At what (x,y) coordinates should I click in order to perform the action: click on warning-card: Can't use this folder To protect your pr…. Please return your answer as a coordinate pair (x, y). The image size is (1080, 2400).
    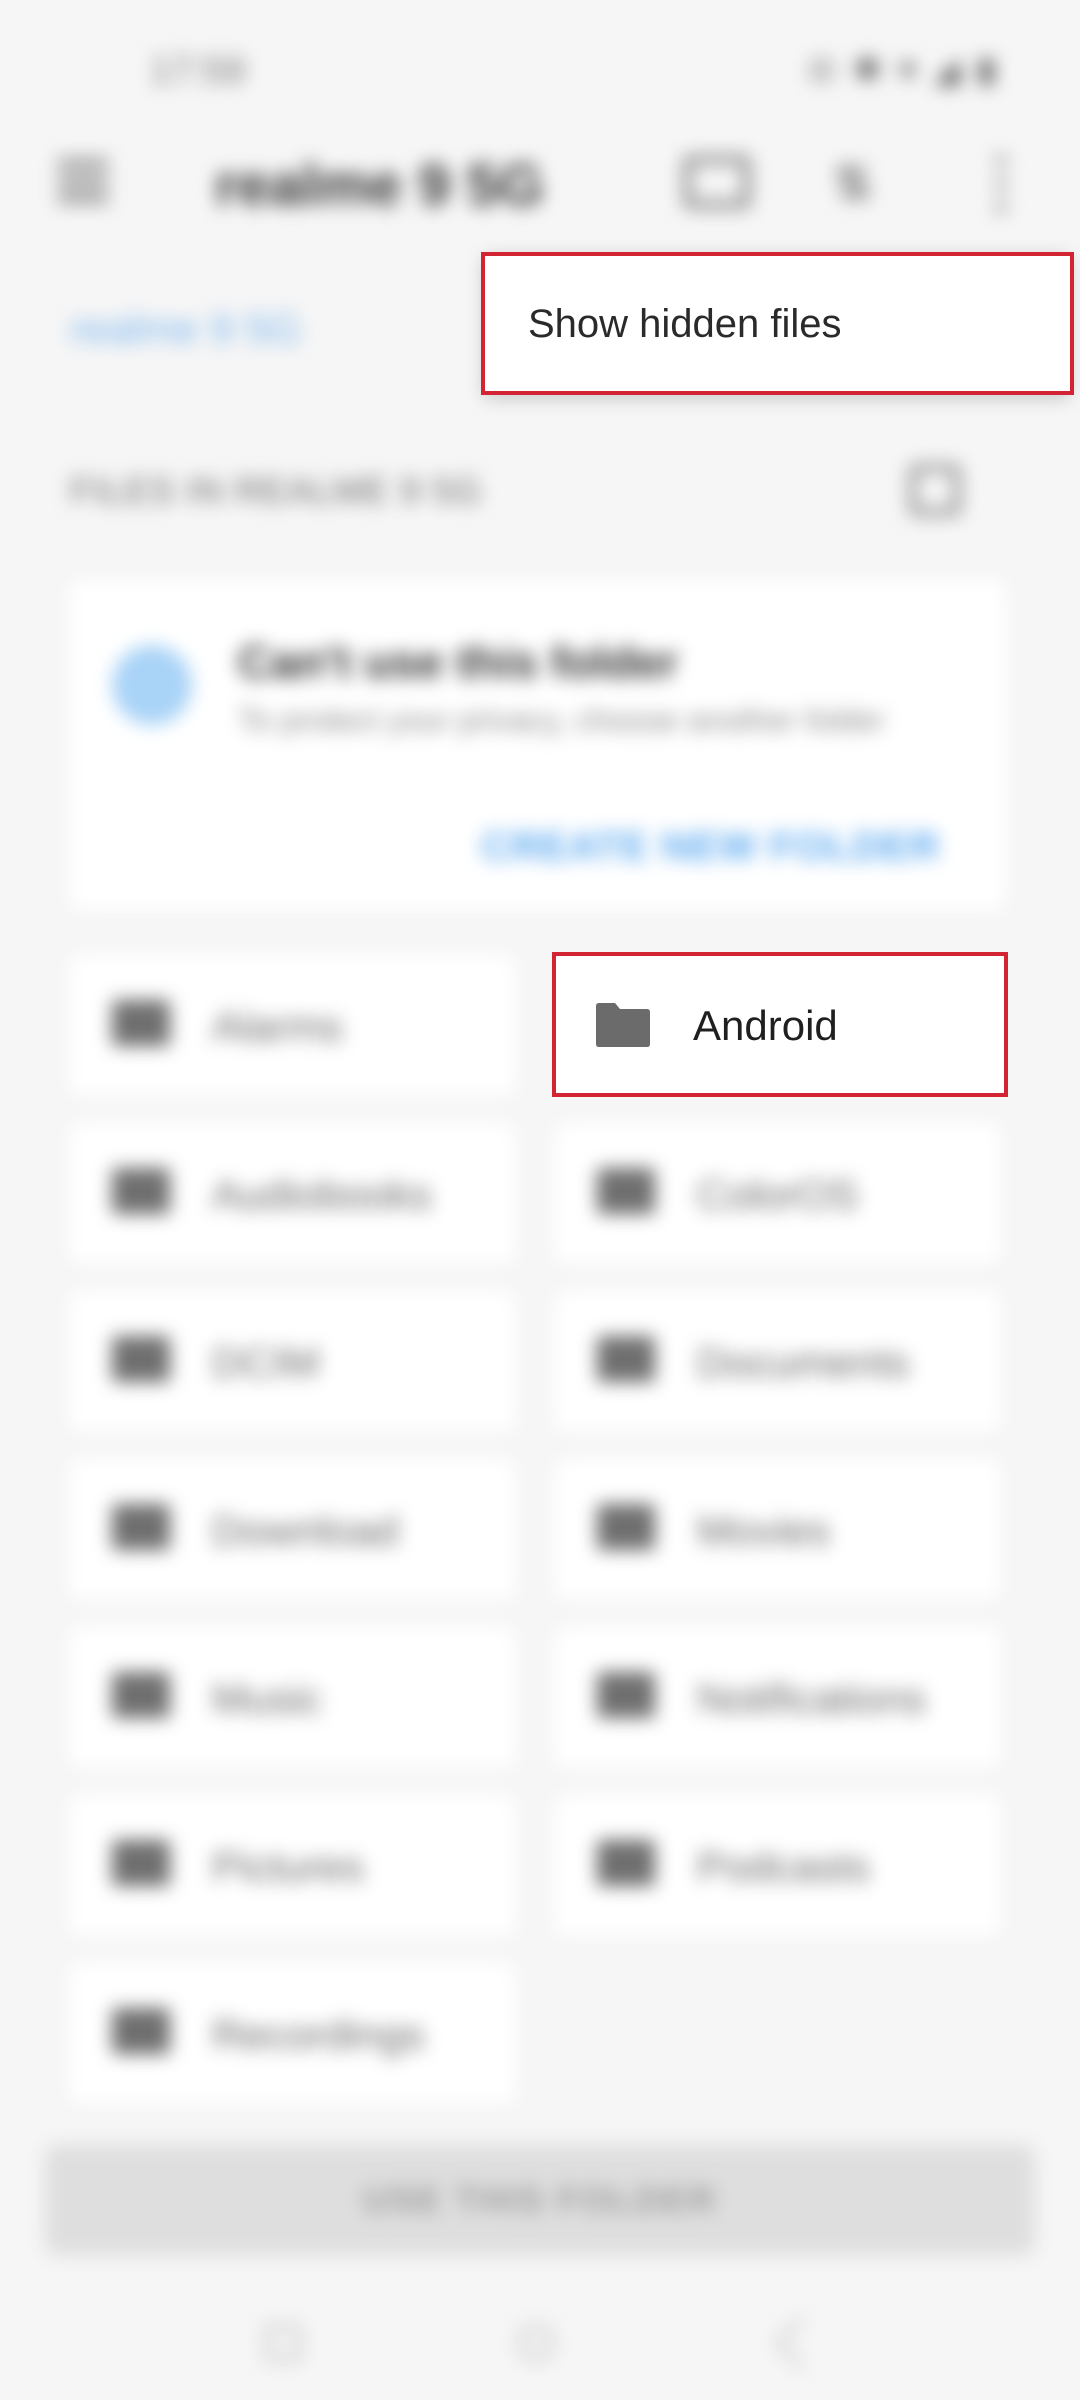
    Looking at the image, I should click on (537, 745).